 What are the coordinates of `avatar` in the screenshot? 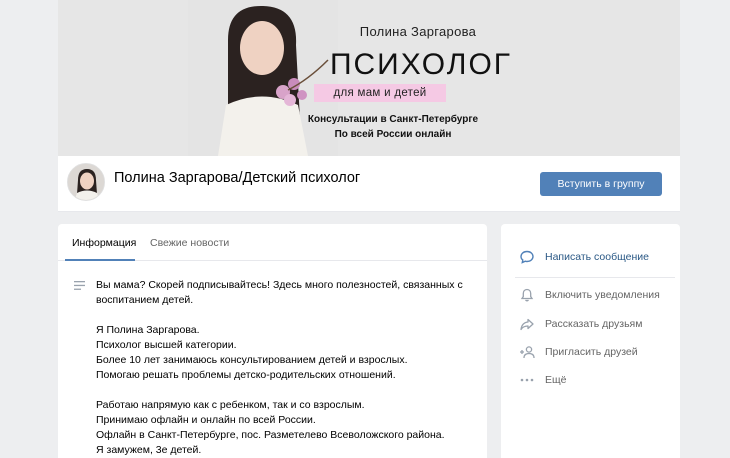 It's located at (86, 182).